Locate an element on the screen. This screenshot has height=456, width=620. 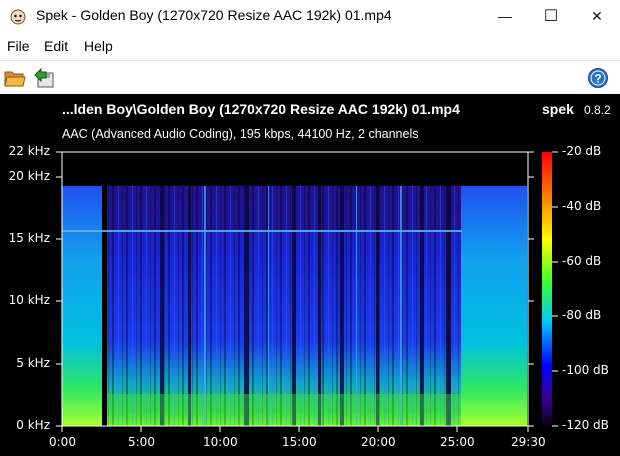
outro-segment is located at coordinates (494, 306).